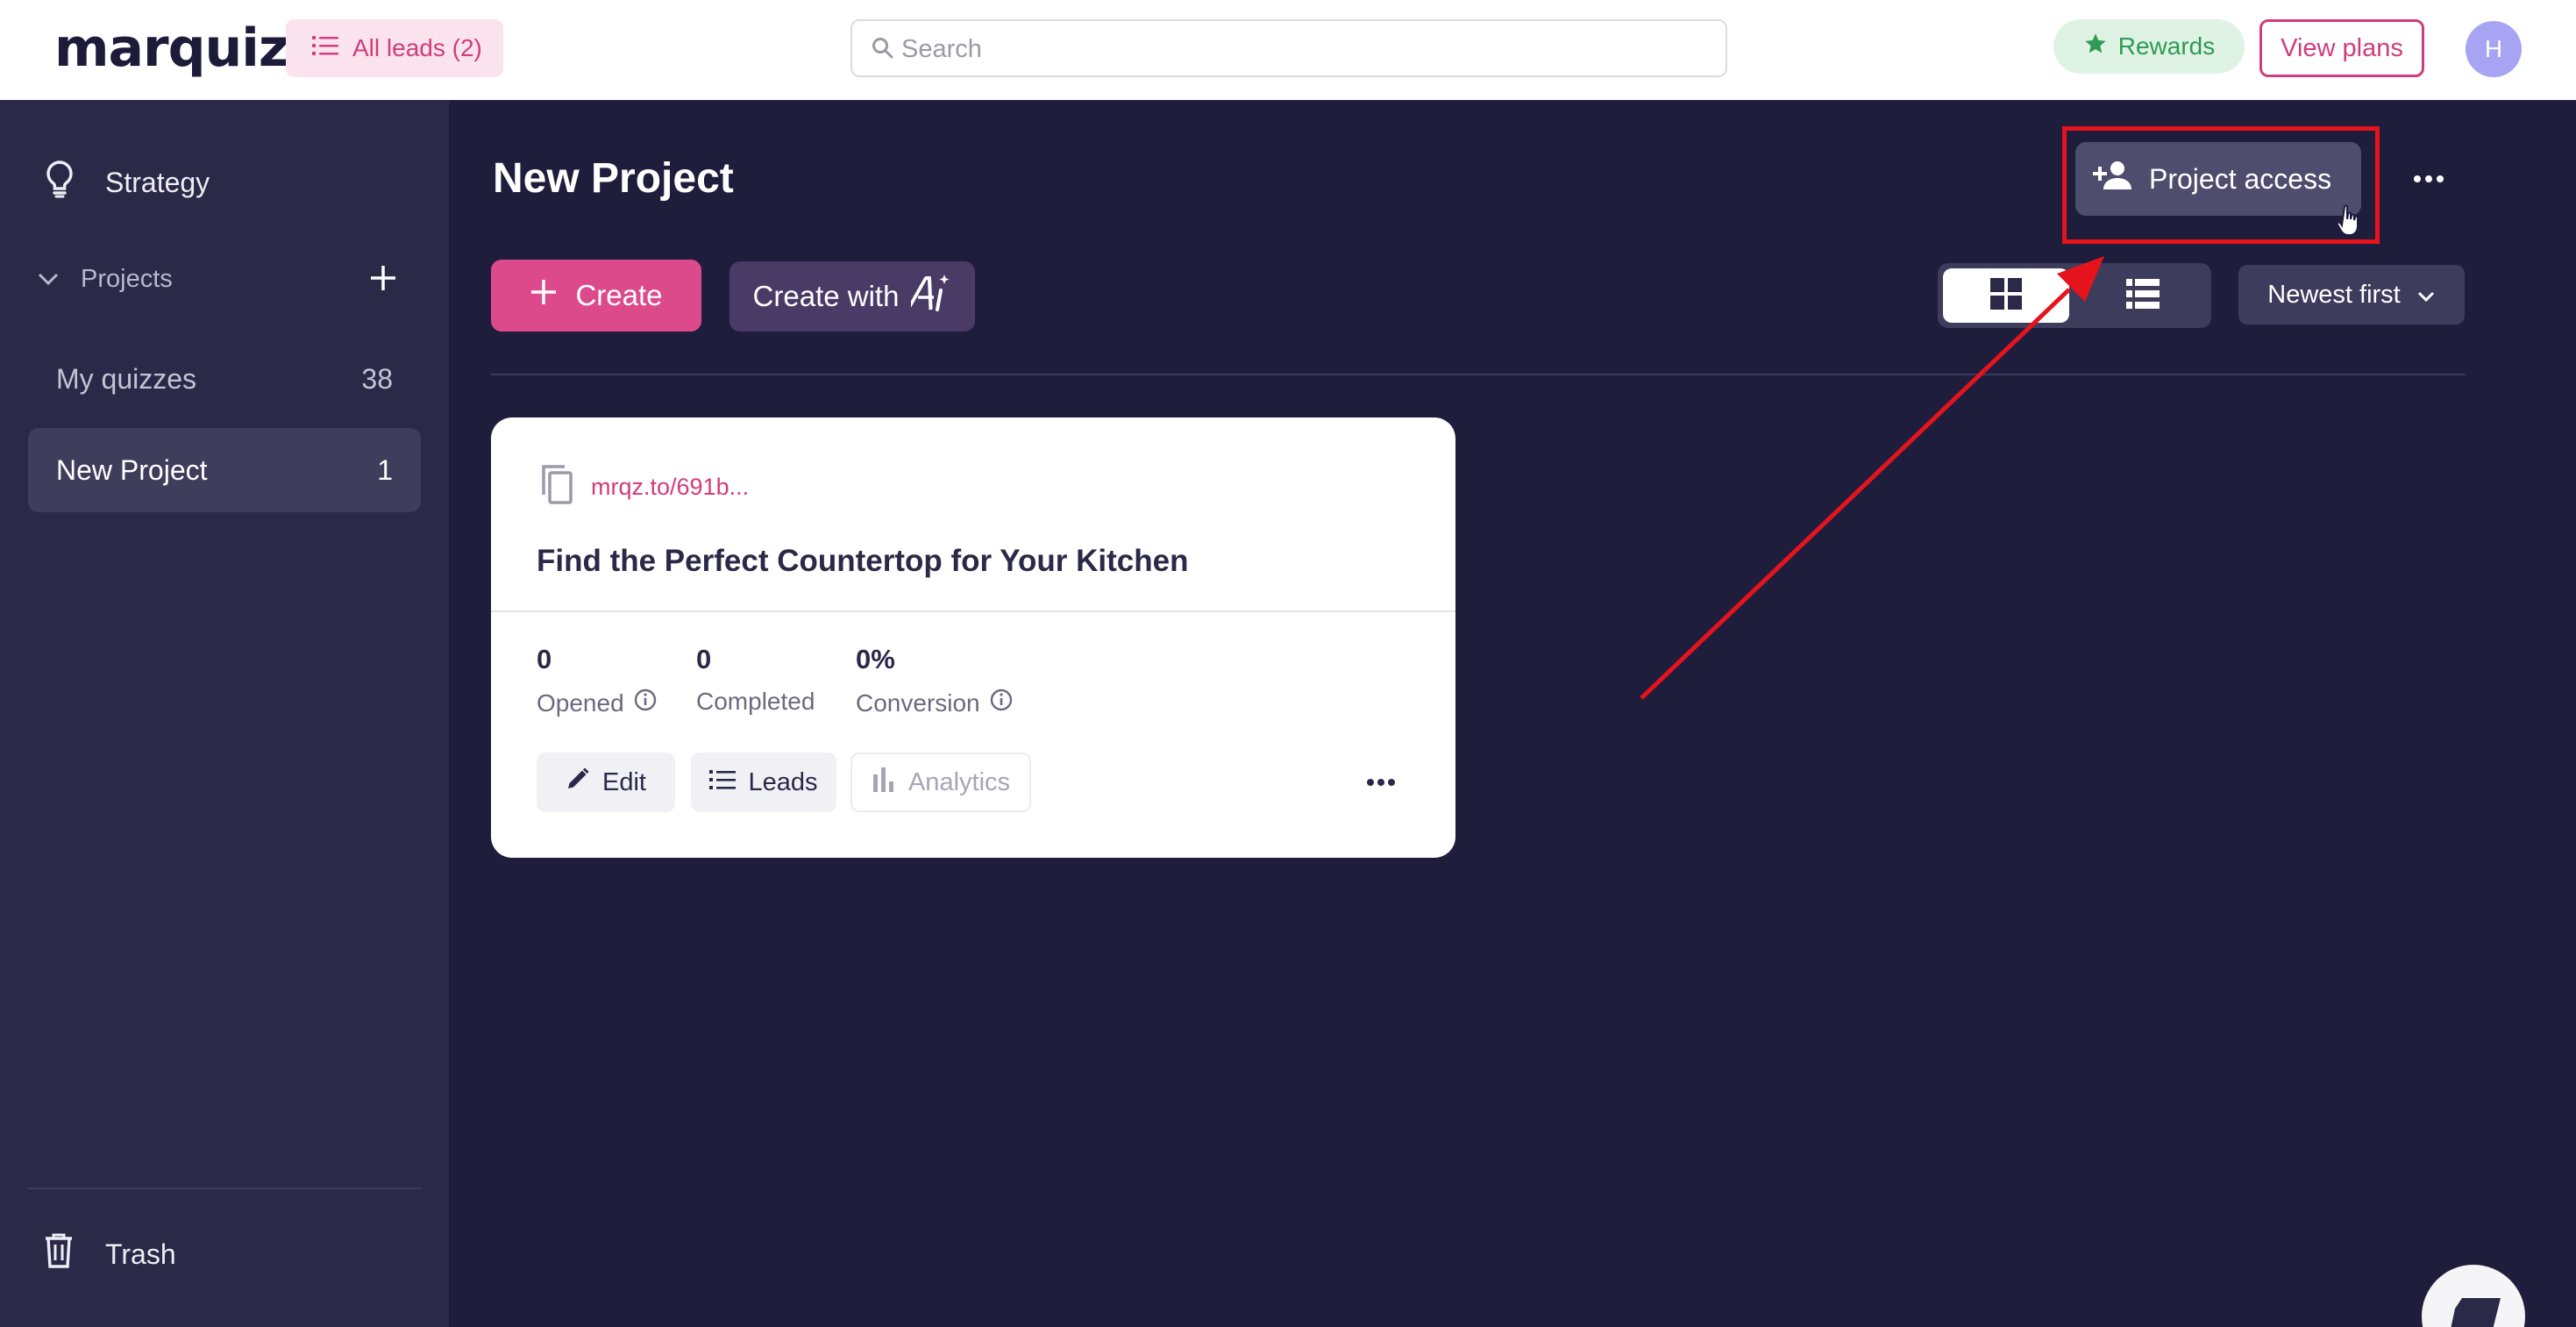 This screenshot has width=2576, height=1327. I want to click on stat-conversion: 0% Conversion, so click(935, 681).